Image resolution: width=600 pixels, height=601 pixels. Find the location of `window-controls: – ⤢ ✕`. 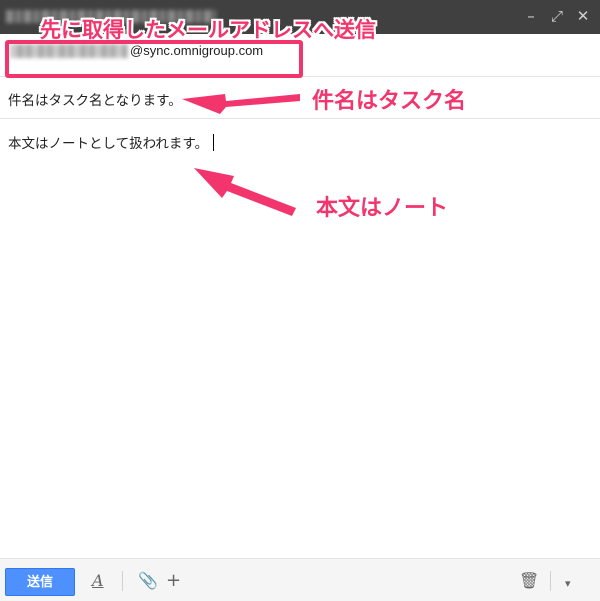

window-controls: – ⤢ ✕ is located at coordinates (557, 16).